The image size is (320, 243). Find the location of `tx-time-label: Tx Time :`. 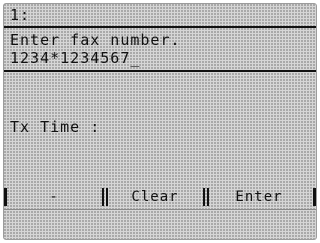

tx-time-label: Tx Time : is located at coordinates (55, 127).